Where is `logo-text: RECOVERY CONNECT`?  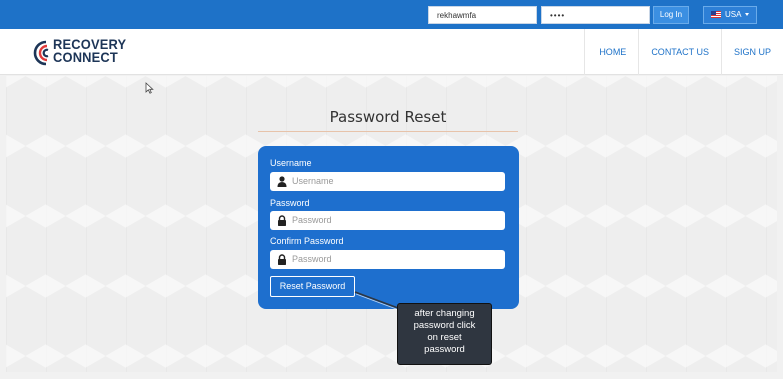 logo-text: RECOVERY CONNECT is located at coordinates (89, 51).